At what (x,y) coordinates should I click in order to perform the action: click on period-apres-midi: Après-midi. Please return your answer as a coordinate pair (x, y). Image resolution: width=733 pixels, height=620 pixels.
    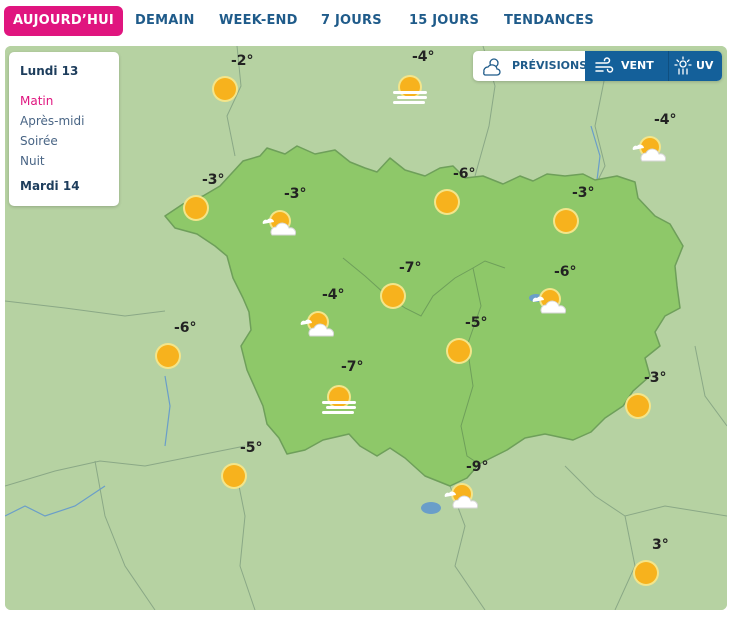
    Looking at the image, I should click on (52, 121).